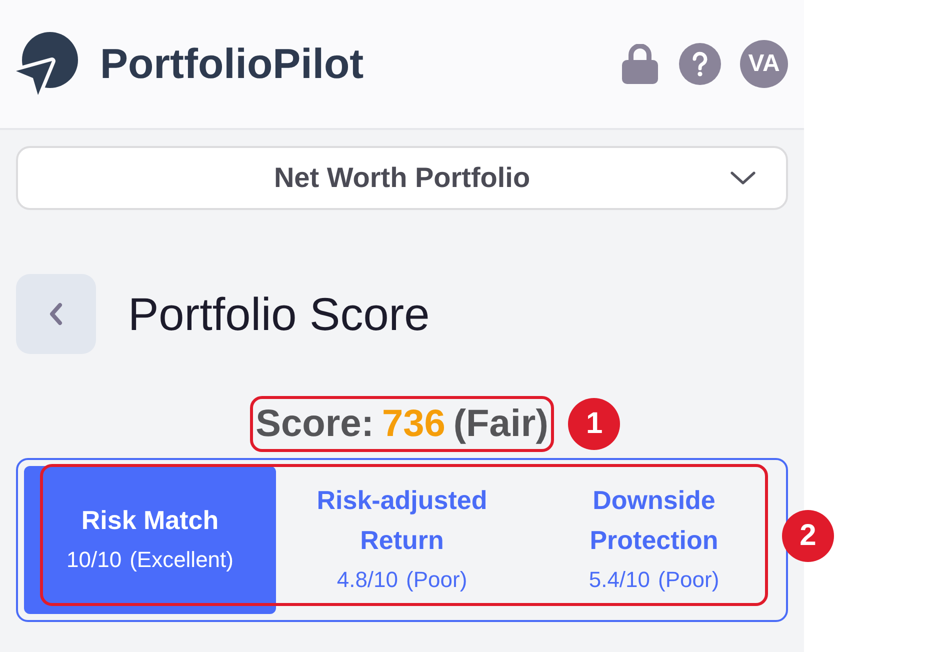  Describe the element at coordinates (279, 314) in the screenshot. I see `page-title: Portfolio Score` at that location.